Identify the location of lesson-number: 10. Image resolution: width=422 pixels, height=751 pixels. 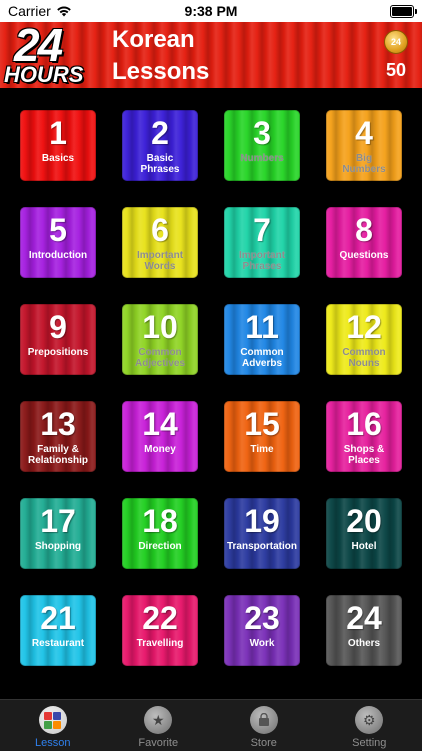
(160, 327).